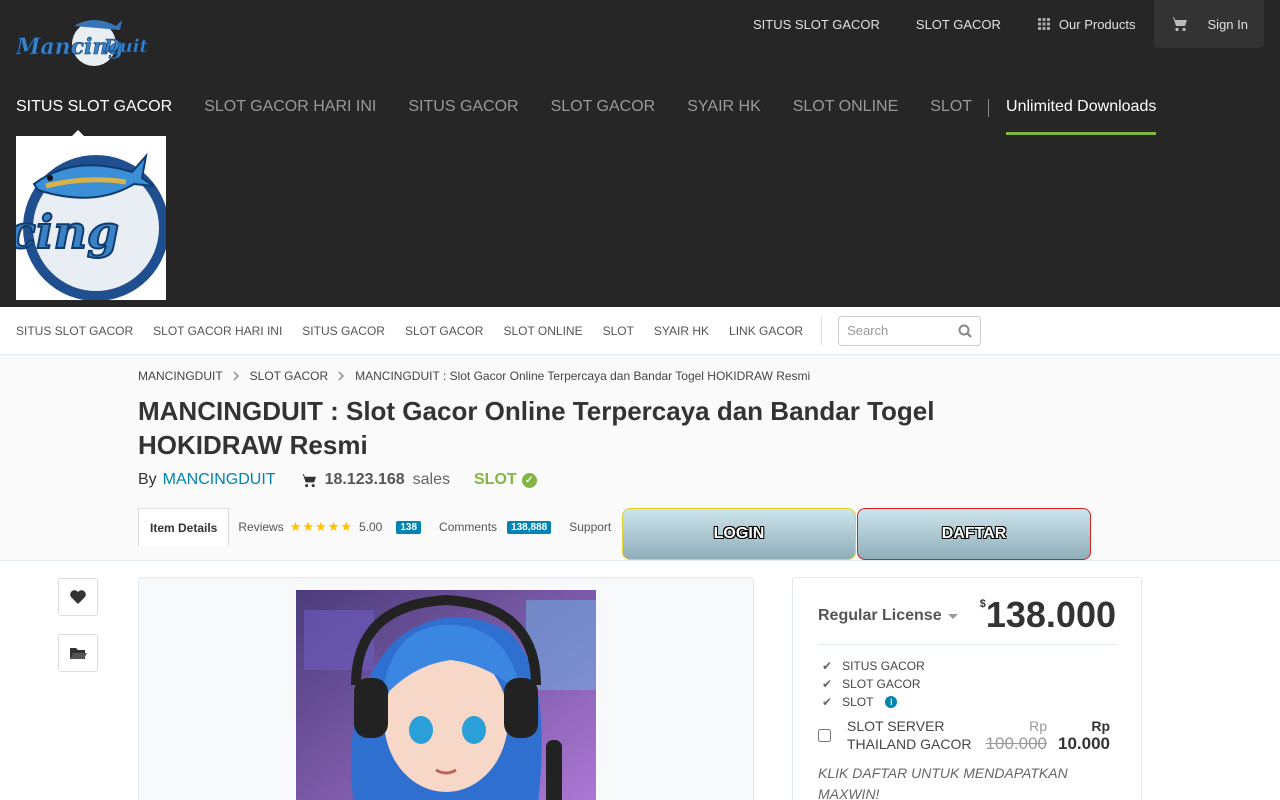 The image size is (1280, 800). I want to click on top-link-label: SLOT GACOR, so click(958, 24).